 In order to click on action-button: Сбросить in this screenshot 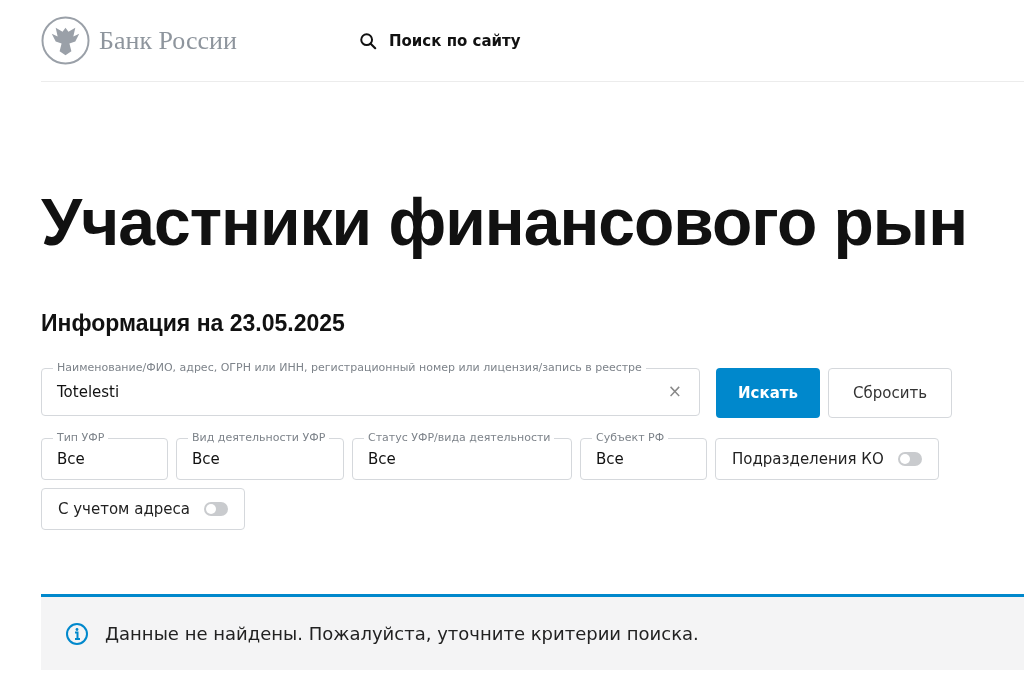, I will do `click(890, 393)`.